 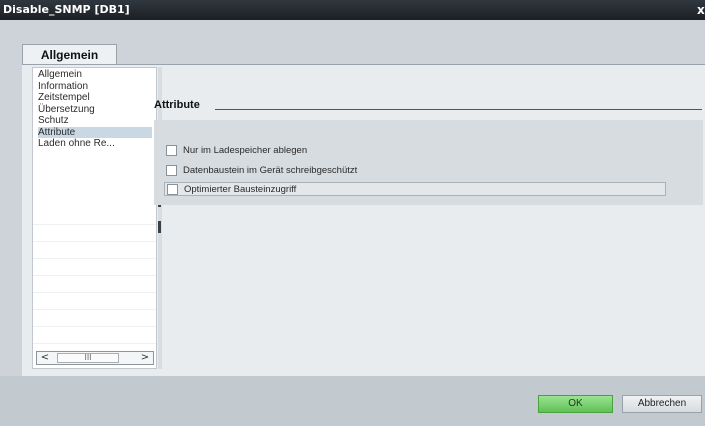 What do you see at coordinates (171, 150) in the screenshot?
I see `checkbox-nur-im-ladespeicher` at bounding box center [171, 150].